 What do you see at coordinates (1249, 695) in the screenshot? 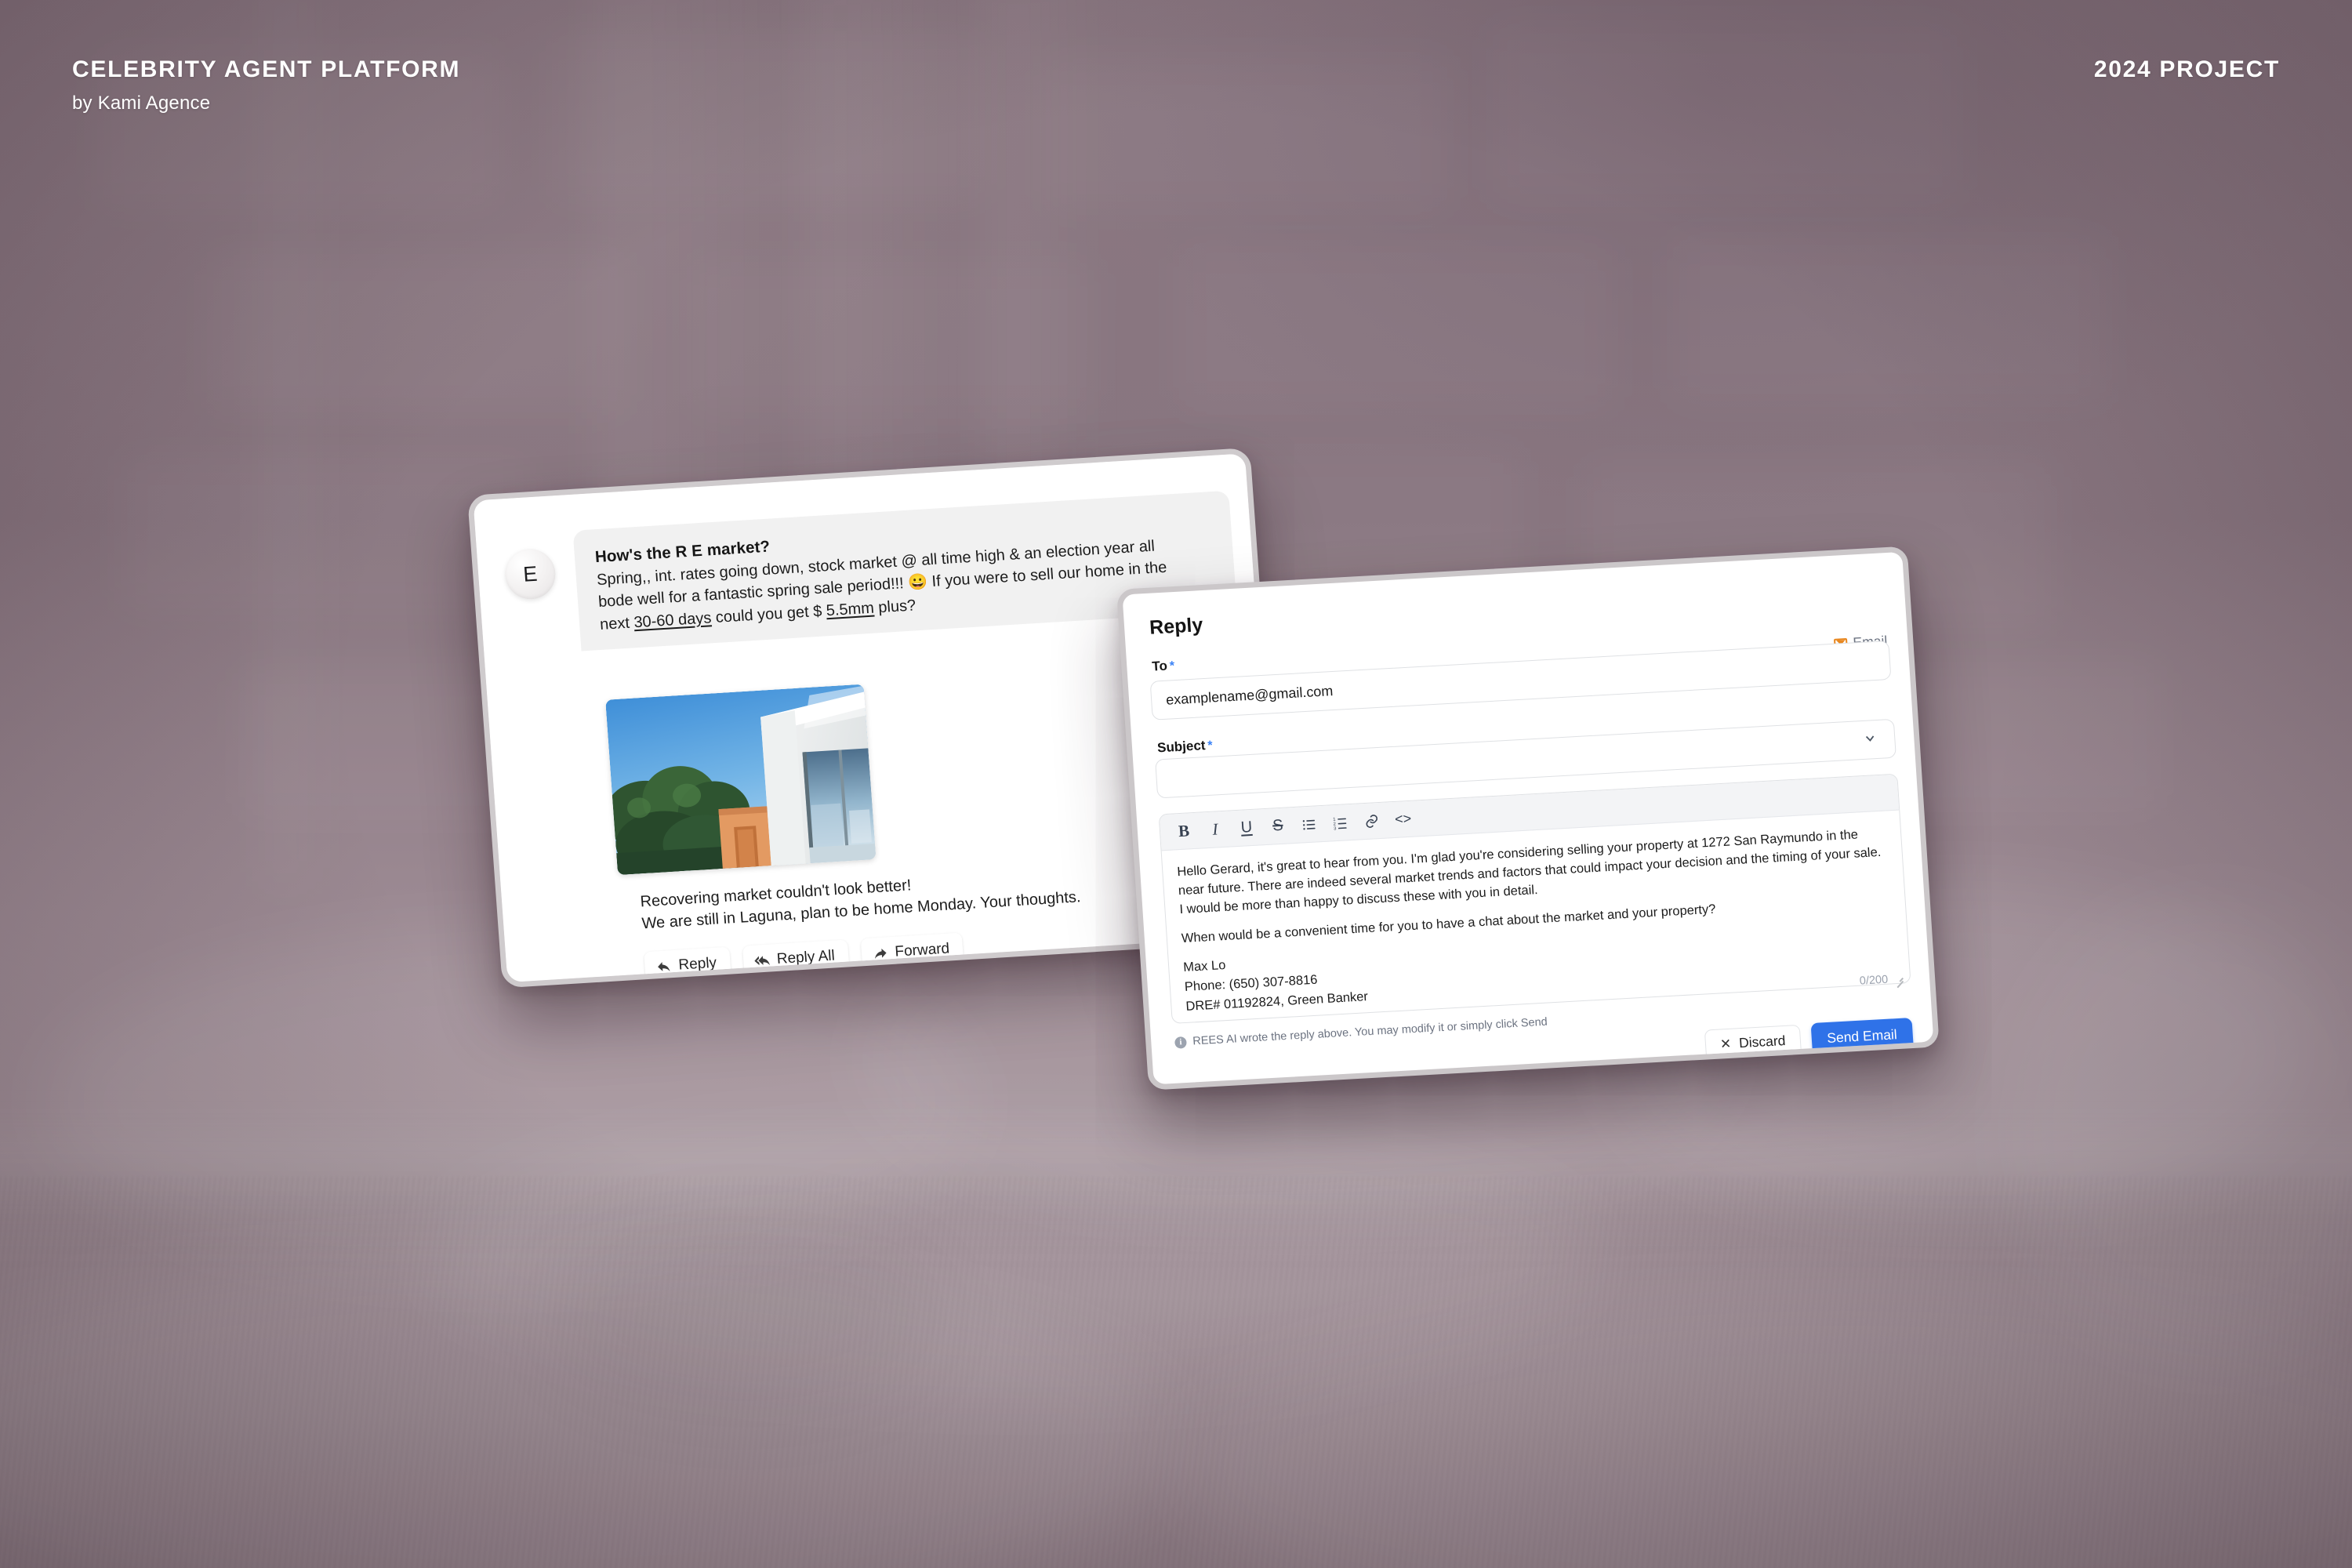
I see `to-input-value: examplename@gmail.com` at bounding box center [1249, 695].